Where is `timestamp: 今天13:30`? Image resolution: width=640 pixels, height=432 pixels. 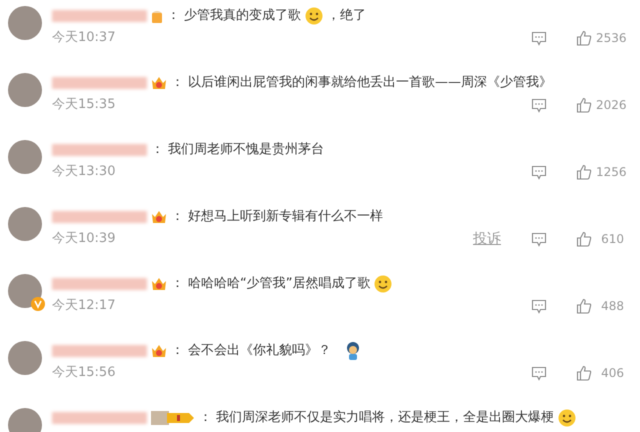 timestamp: 今天13:30 is located at coordinates (84, 172).